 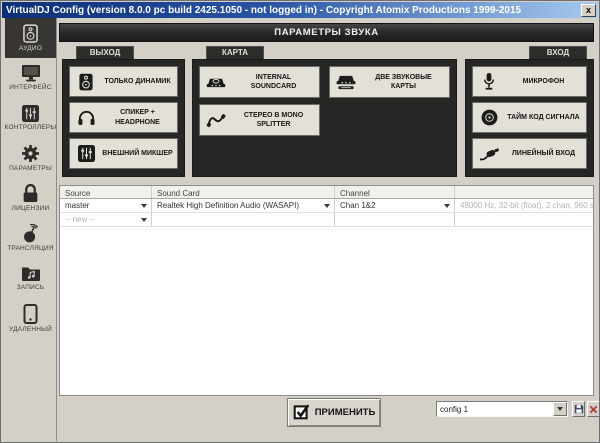 I want to click on button-label: INTERNAL SOUNDCARD, so click(x=273, y=81).